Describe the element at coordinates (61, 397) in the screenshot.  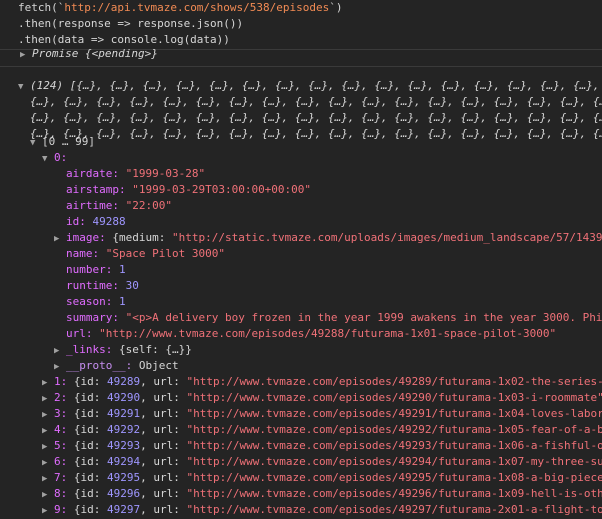
I see `item-index: 2:` at that location.